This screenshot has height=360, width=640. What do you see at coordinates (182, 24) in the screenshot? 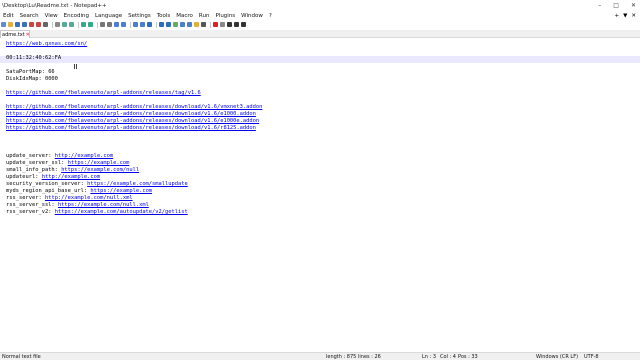
I see `doc-map-icon` at bounding box center [182, 24].